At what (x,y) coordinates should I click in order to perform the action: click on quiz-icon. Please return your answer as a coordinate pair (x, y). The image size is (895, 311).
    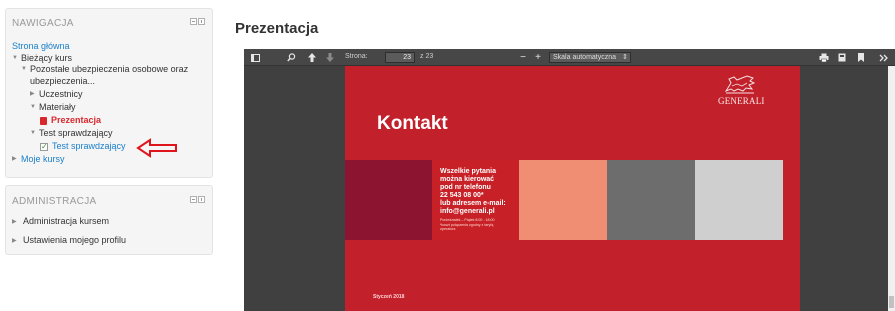
    Looking at the image, I should click on (44, 146).